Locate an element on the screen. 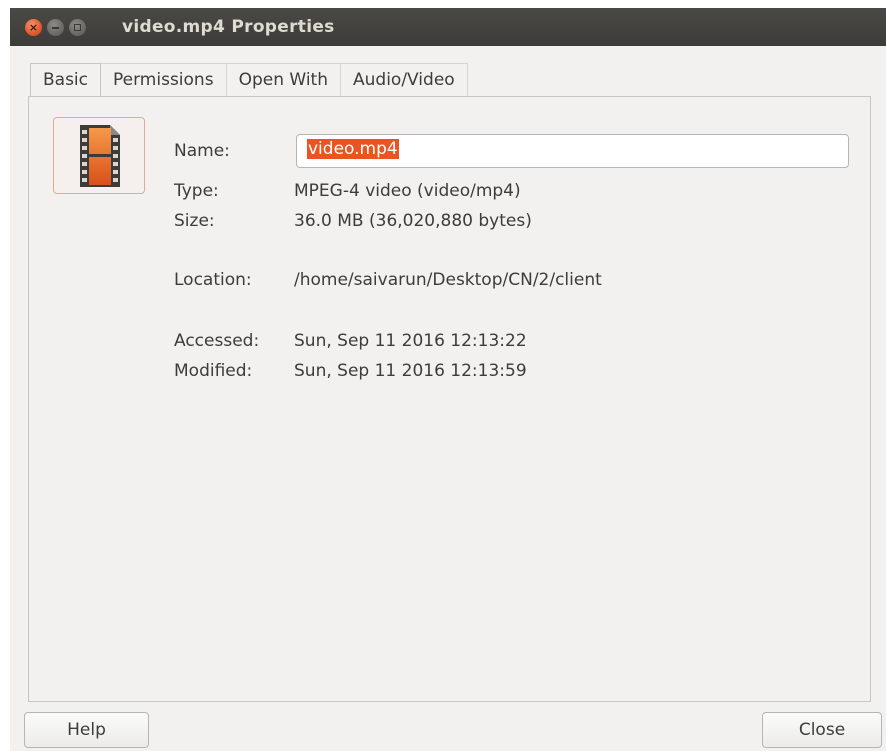 The width and height of the screenshot is (886, 751). modified-label: Modified: is located at coordinates (213, 371).